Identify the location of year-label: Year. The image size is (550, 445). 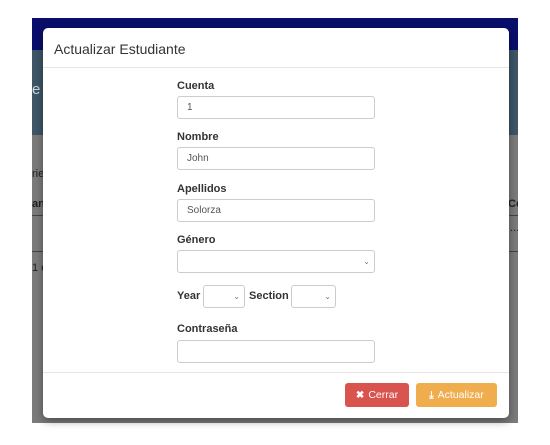
(189, 296).